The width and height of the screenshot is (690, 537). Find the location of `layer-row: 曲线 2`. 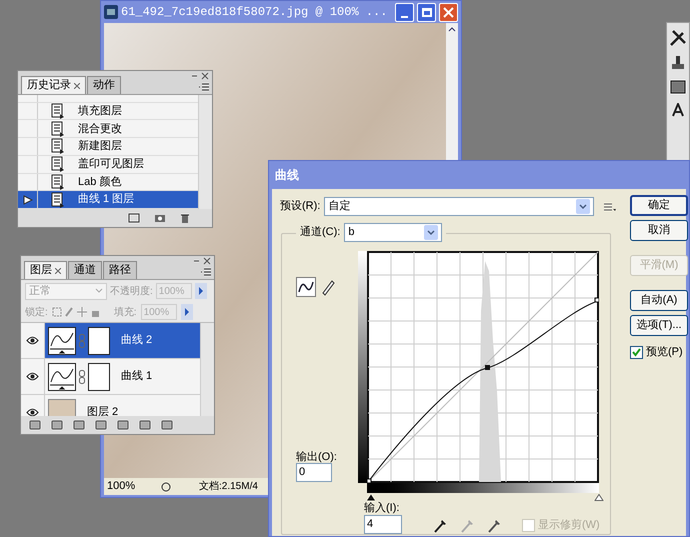

layer-row: 曲线 2 is located at coordinates (122, 340).